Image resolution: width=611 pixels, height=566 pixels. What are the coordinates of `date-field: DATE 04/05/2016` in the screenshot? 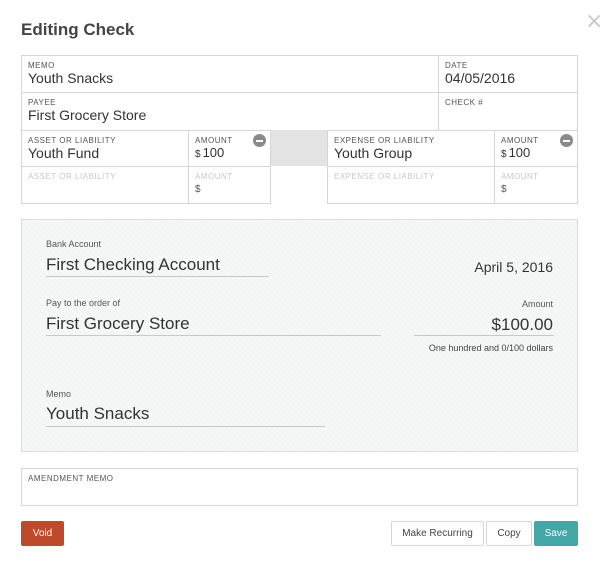 It's located at (508, 74).